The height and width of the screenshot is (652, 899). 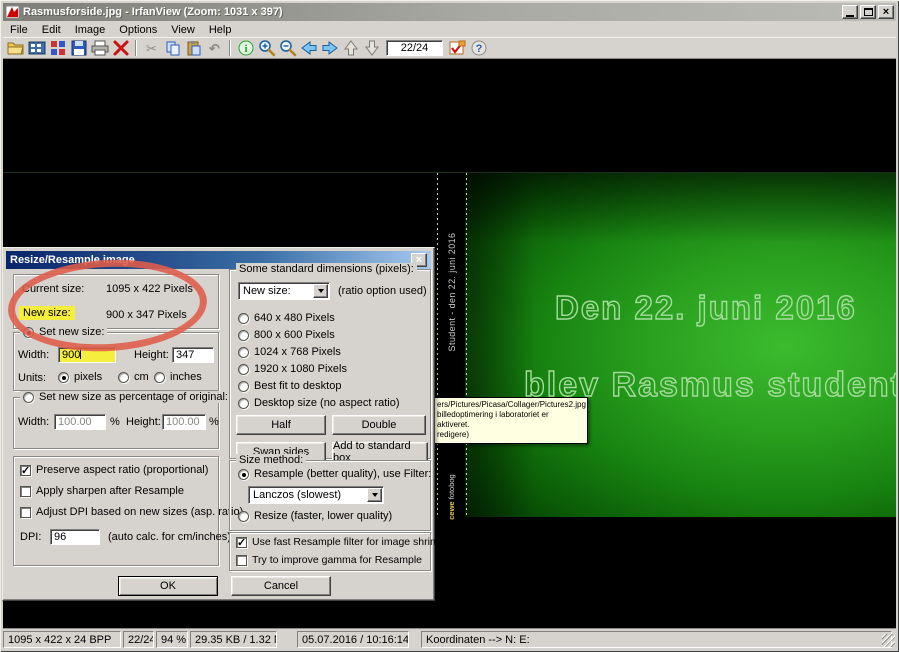 What do you see at coordinates (414, 48) in the screenshot?
I see `page-indicator-field: 22/24` at bounding box center [414, 48].